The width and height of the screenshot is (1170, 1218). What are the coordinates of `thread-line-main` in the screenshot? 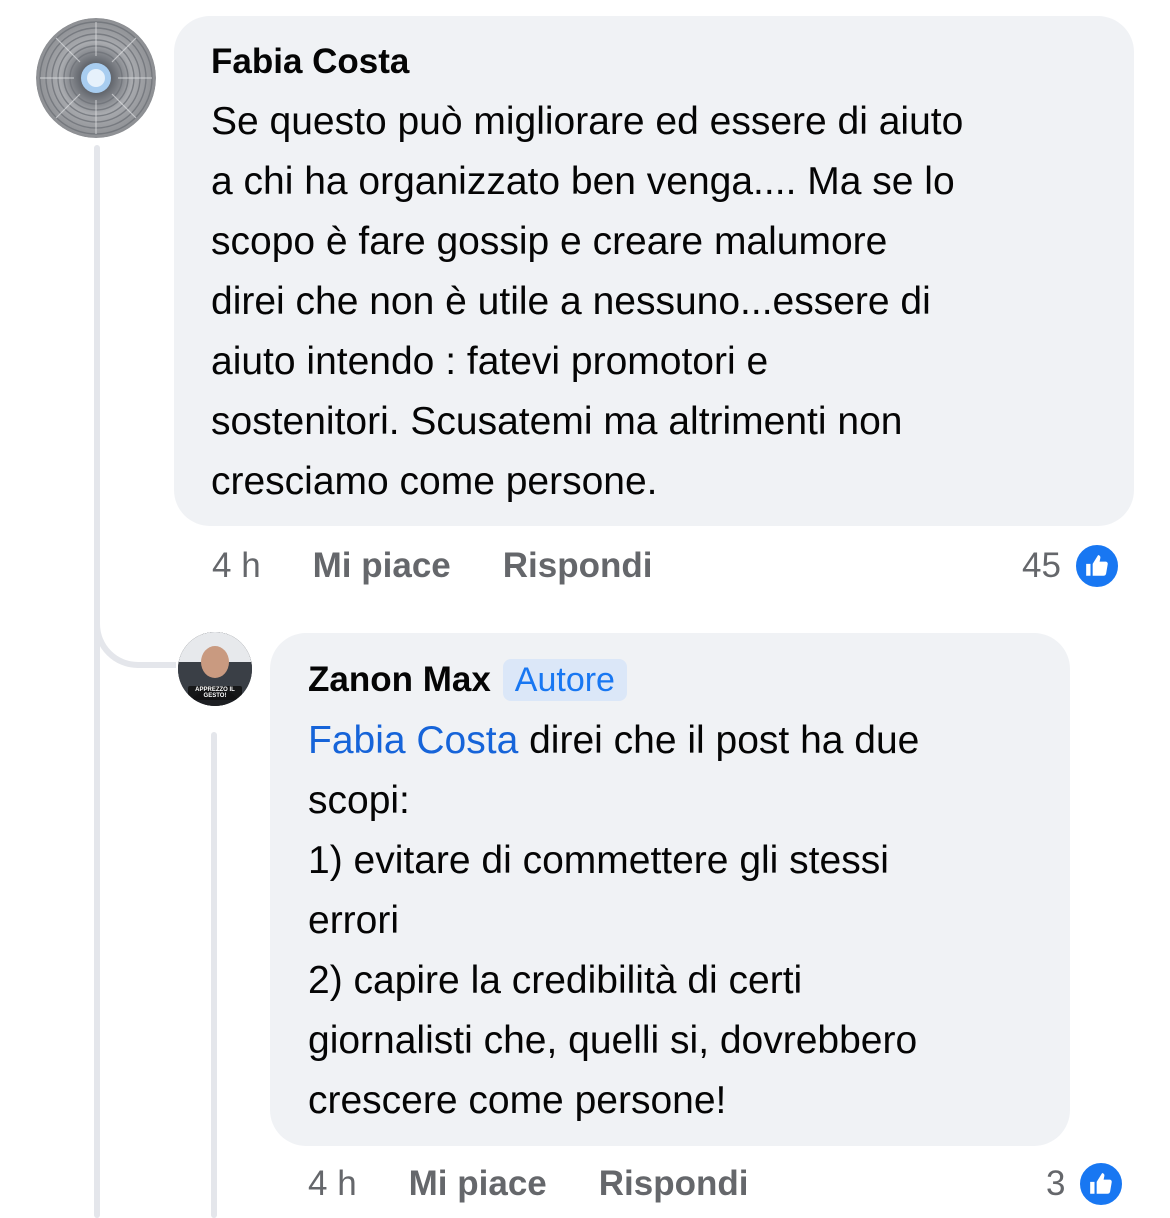 It's located at (97, 681).